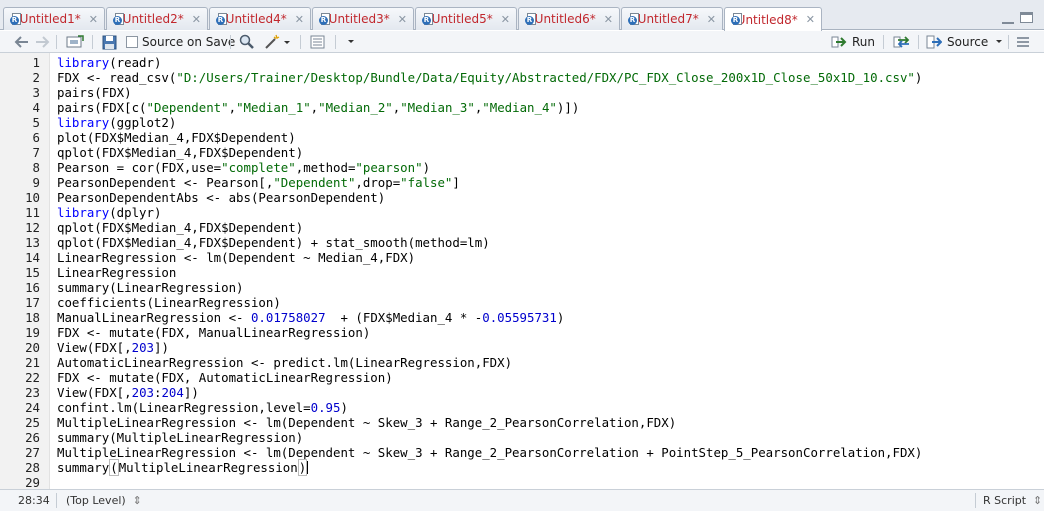 This screenshot has width=1044, height=511. Describe the element at coordinates (116, 272) in the screenshot. I see `code-text: LinearRegression` at that location.